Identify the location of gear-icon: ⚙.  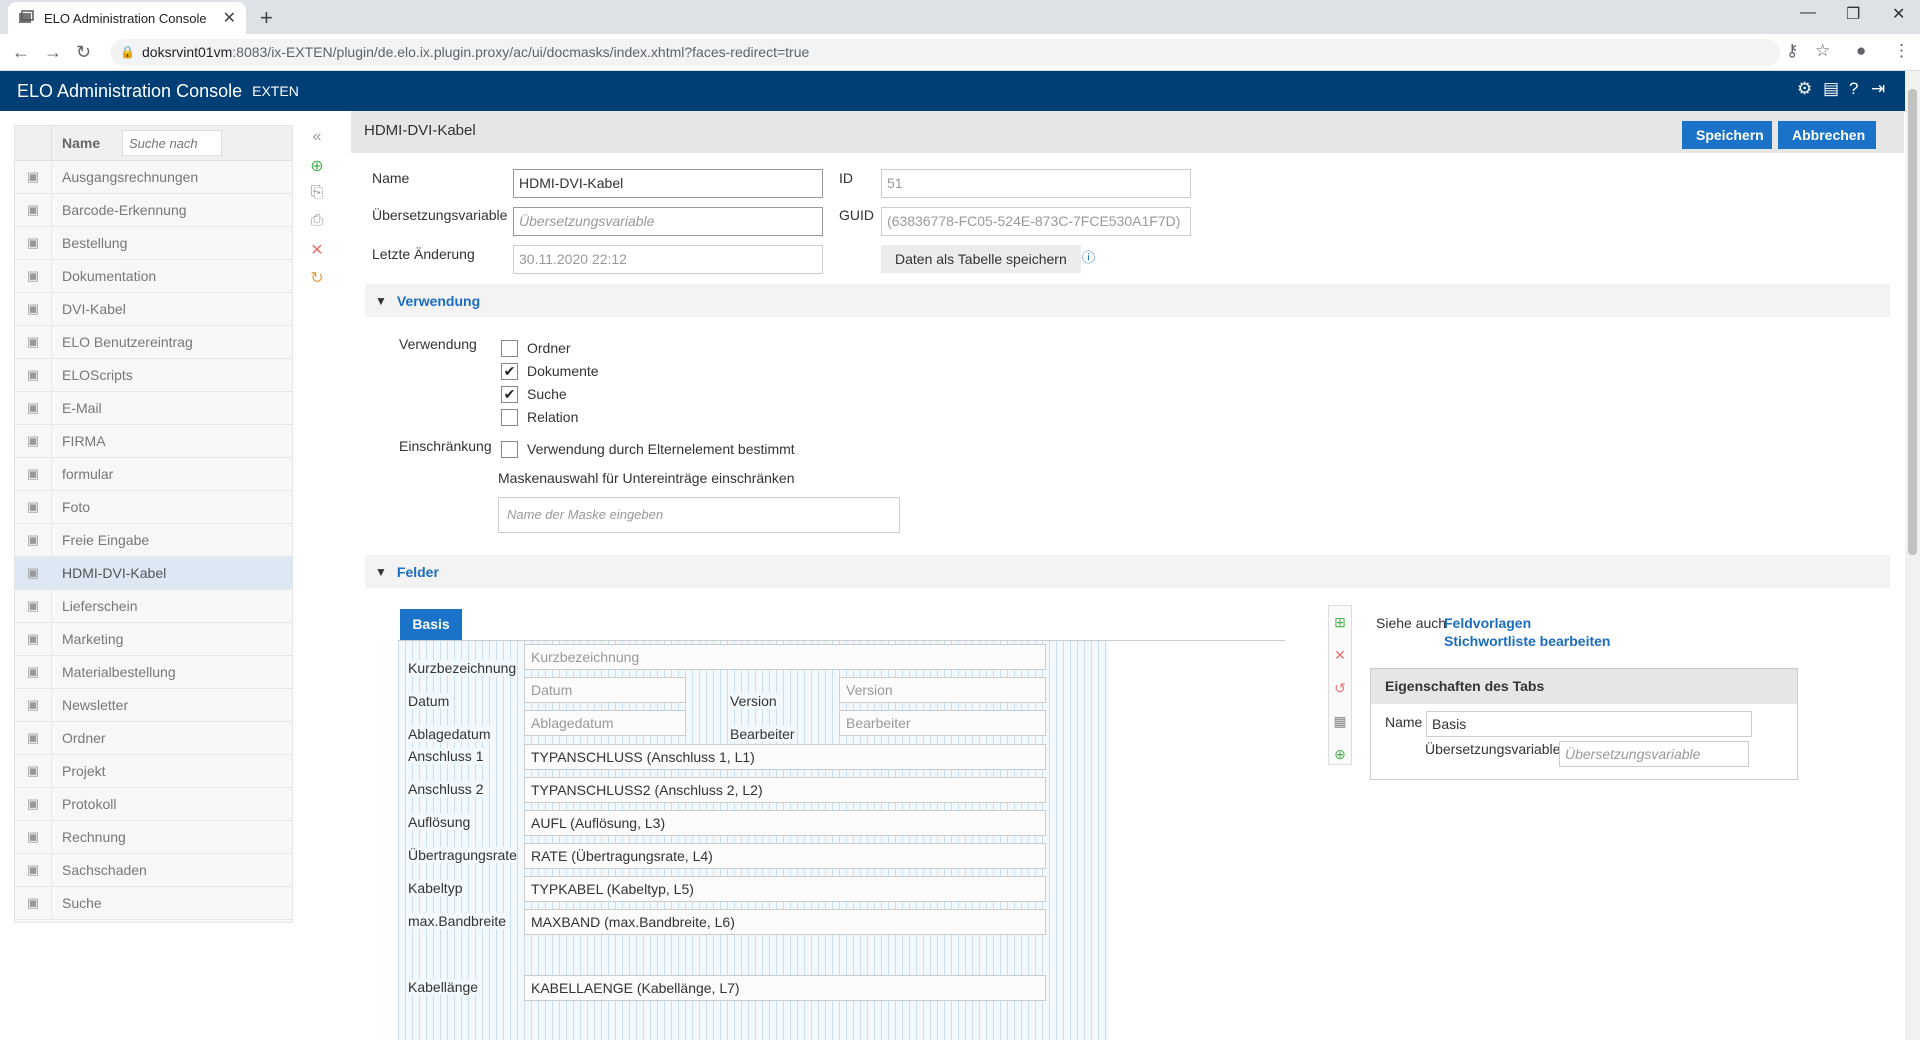
(1804, 89).